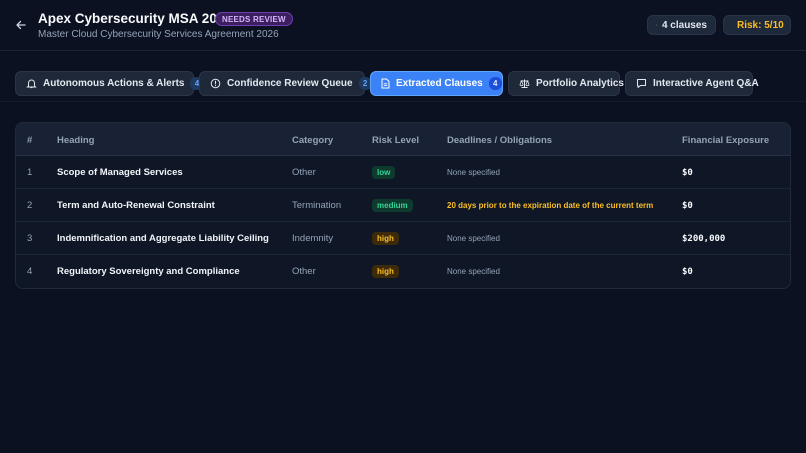 The width and height of the screenshot is (806, 453). What do you see at coordinates (30, 238) in the screenshot?
I see `row-number: 3` at bounding box center [30, 238].